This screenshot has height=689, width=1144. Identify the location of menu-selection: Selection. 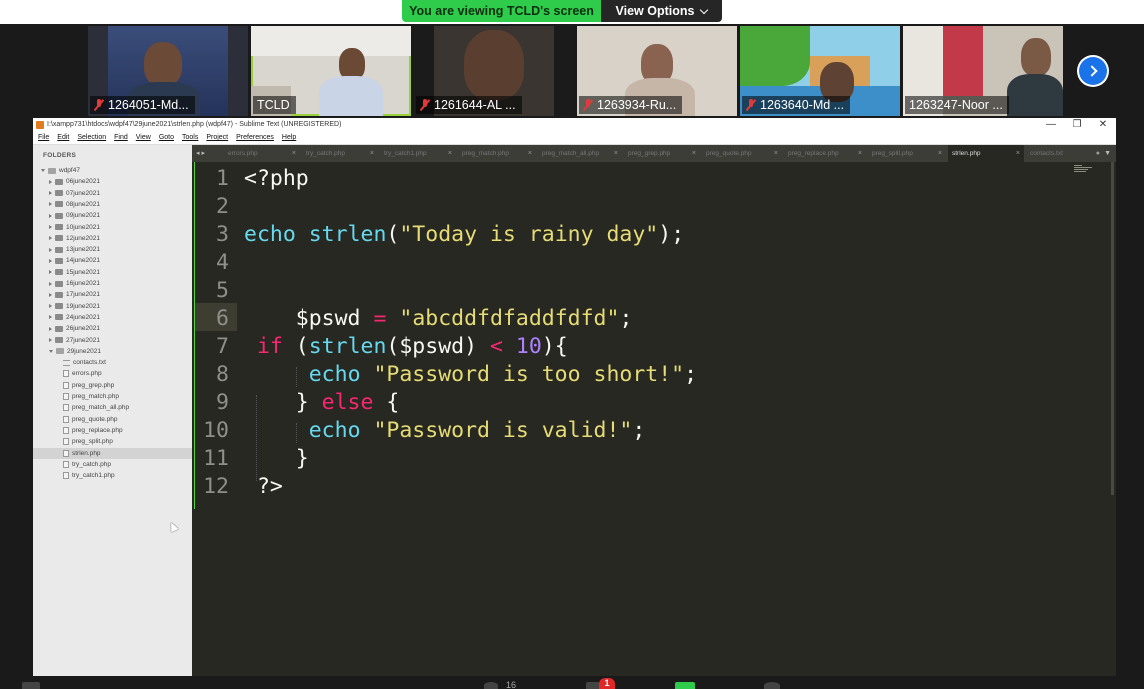
(91, 138).